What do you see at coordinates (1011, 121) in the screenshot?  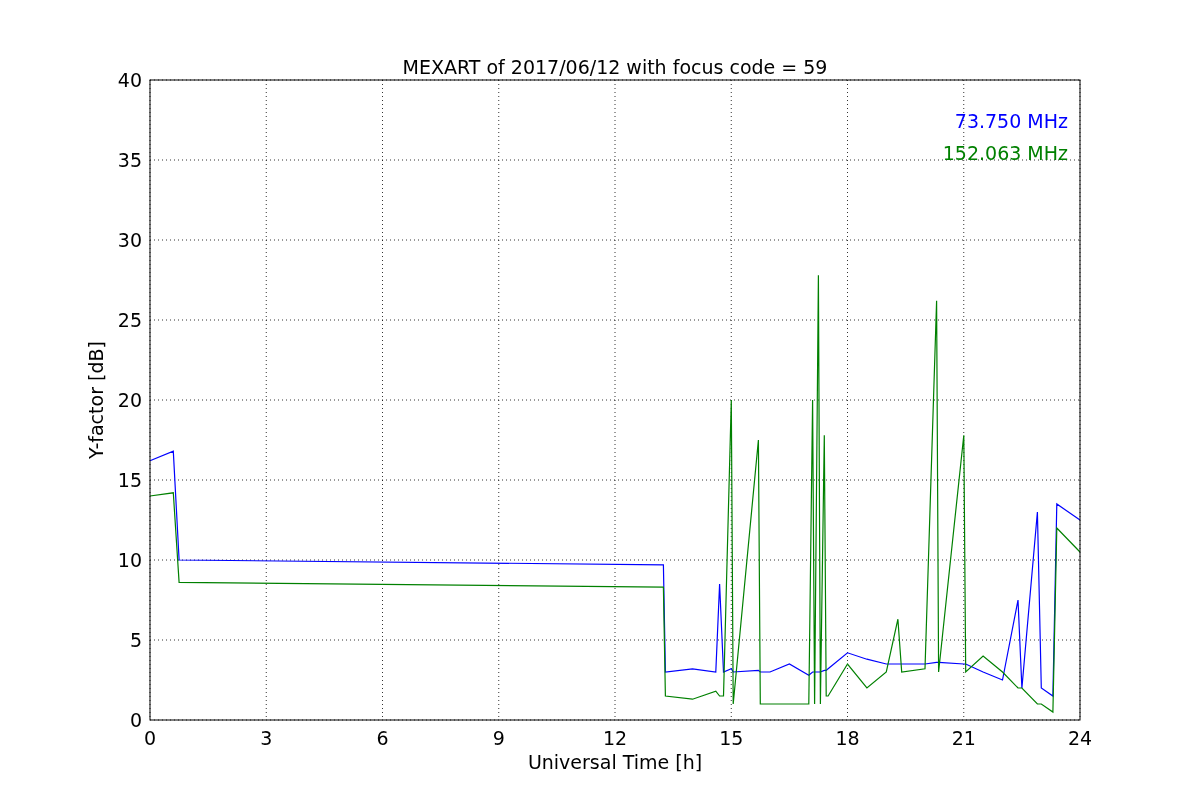 I see `legend-label: 73.750 MHz` at bounding box center [1011, 121].